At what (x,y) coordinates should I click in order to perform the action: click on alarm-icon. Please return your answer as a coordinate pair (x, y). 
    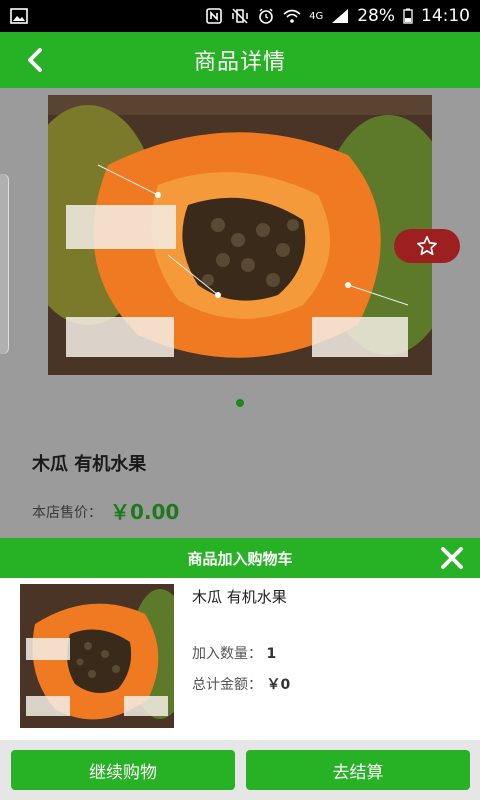
    Looking at the image, I should click on (266, 16).